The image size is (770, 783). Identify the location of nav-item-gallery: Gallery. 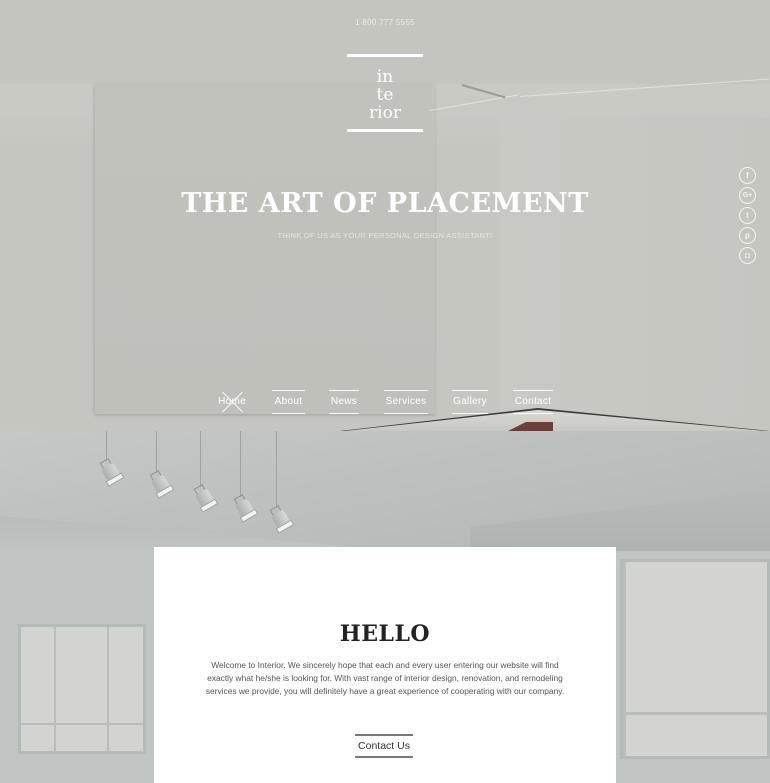
(470, 402).